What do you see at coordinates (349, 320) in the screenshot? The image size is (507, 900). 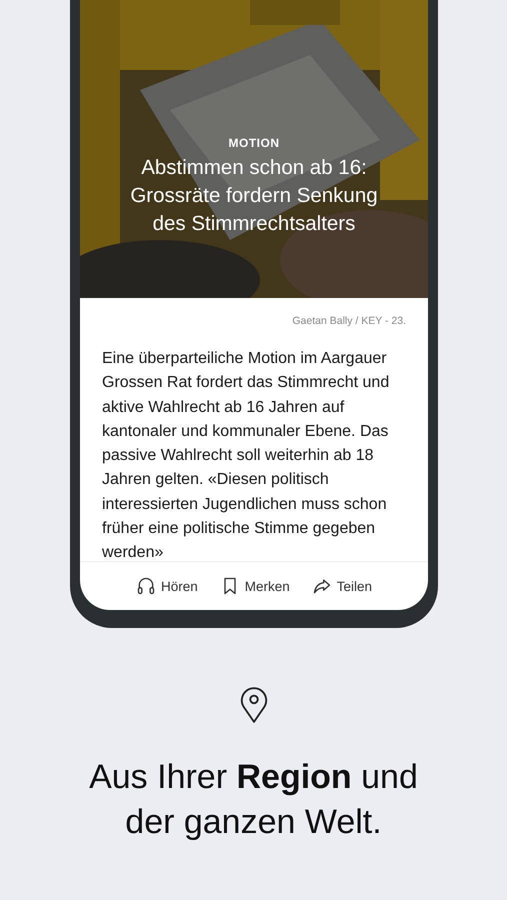 I see `photo-credit: Gaetan Bally / KEY - 23.` at bounding box center [349, 320].